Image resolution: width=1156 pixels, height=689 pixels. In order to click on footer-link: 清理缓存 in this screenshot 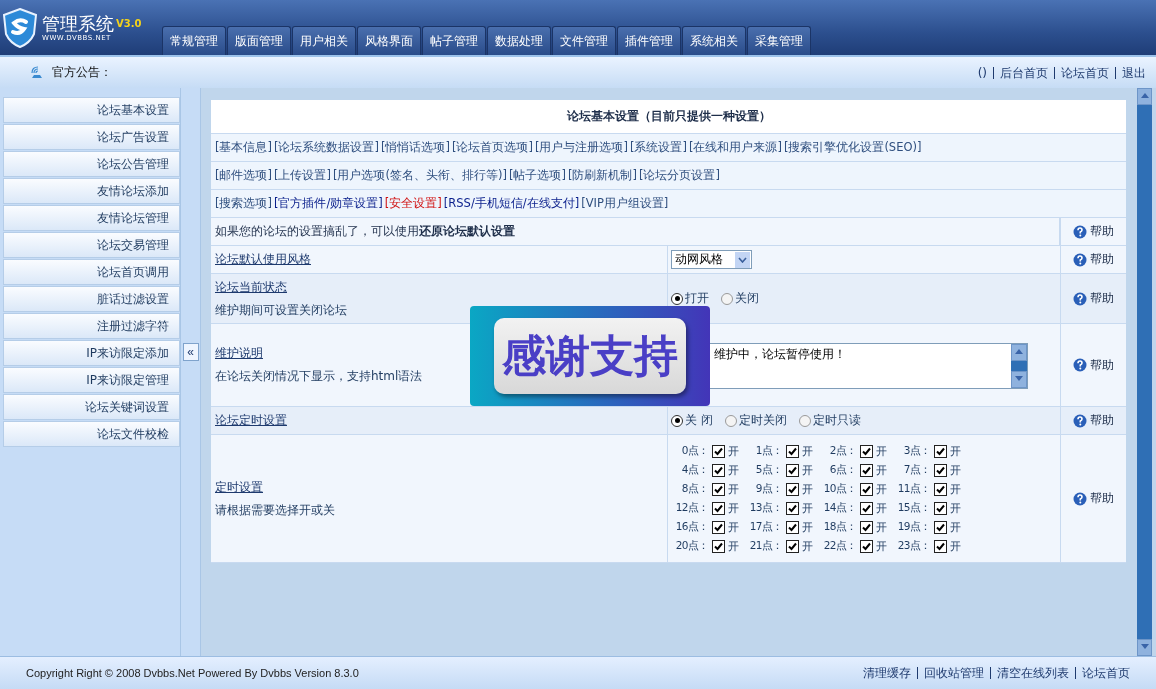, I will do `click(887, 673)`.